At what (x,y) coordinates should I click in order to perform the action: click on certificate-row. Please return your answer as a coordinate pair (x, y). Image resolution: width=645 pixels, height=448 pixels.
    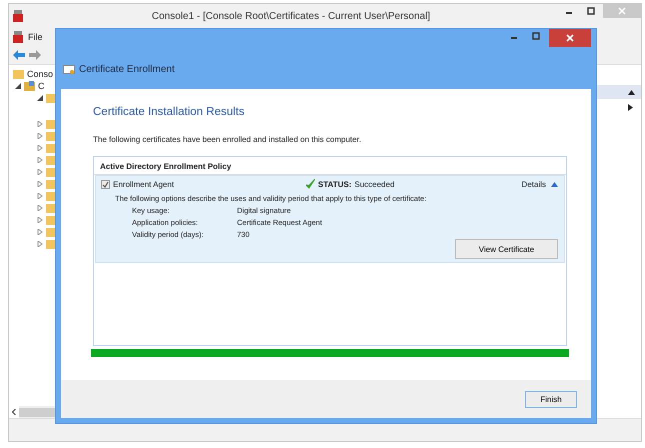
    Looking at the image, I should click on (330, 219).